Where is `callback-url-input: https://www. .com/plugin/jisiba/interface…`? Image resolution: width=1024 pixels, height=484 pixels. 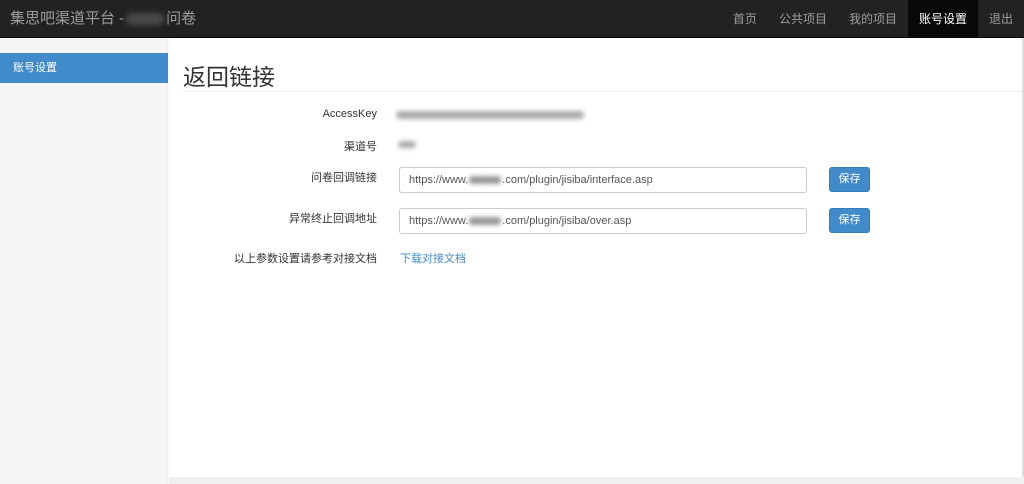
callback-url-input: https://www. .com/plugin/jisiba/interface… is located at coordinates (603, 180).